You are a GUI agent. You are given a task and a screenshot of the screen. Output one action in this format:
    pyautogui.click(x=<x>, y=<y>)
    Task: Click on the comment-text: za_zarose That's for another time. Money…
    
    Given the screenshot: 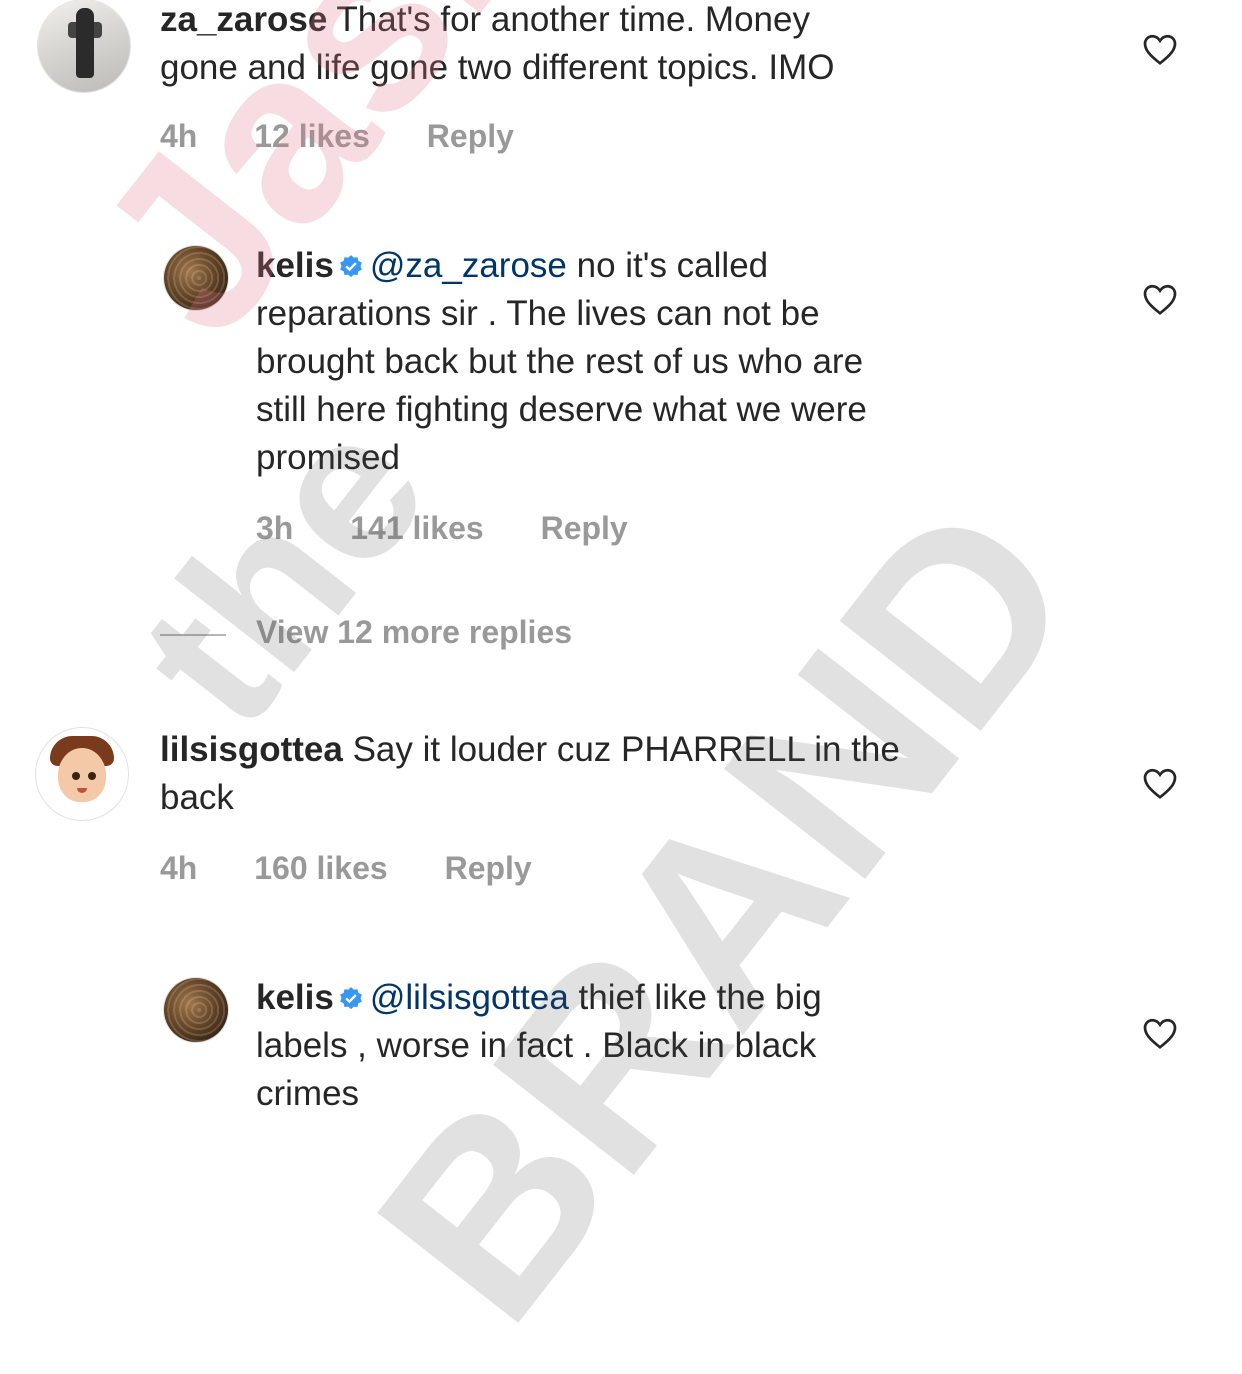 What is the action you would take?
    pyautogui.click(x=497, y=43)
    